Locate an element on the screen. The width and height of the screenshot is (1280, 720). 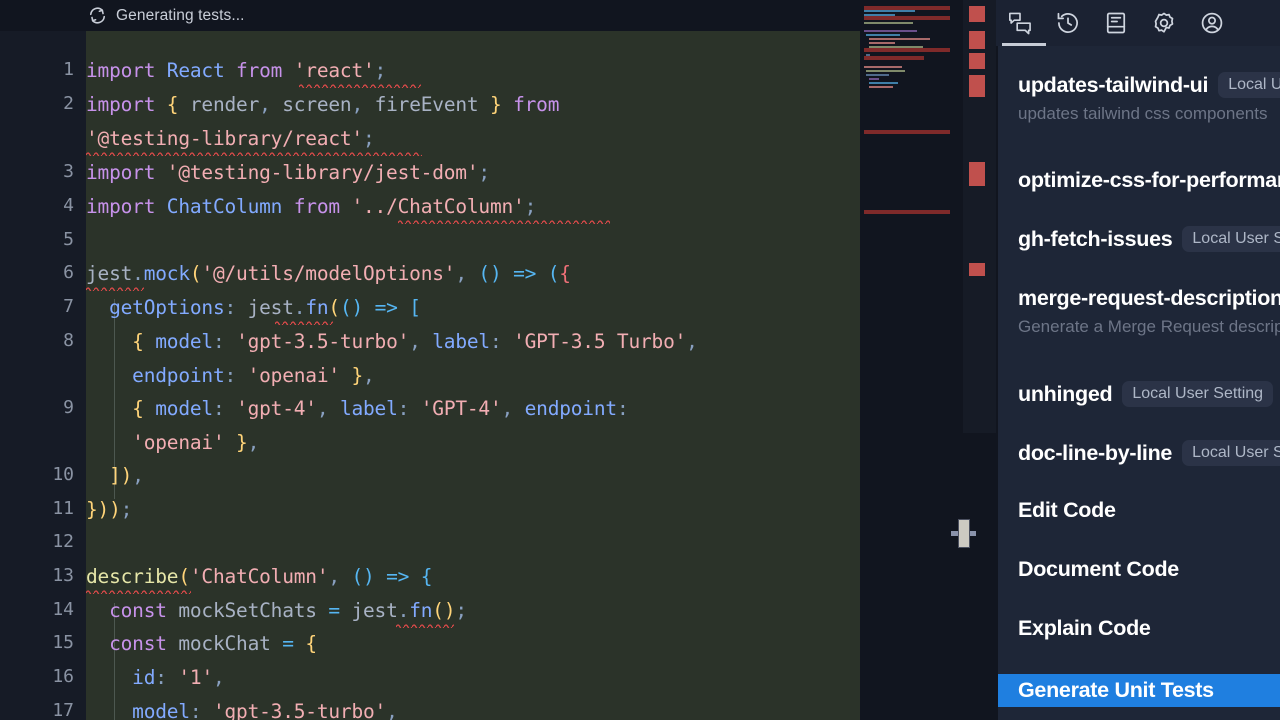
code-line: const mockSetChats = jest.fn(); is located at coordinates (276, 610).